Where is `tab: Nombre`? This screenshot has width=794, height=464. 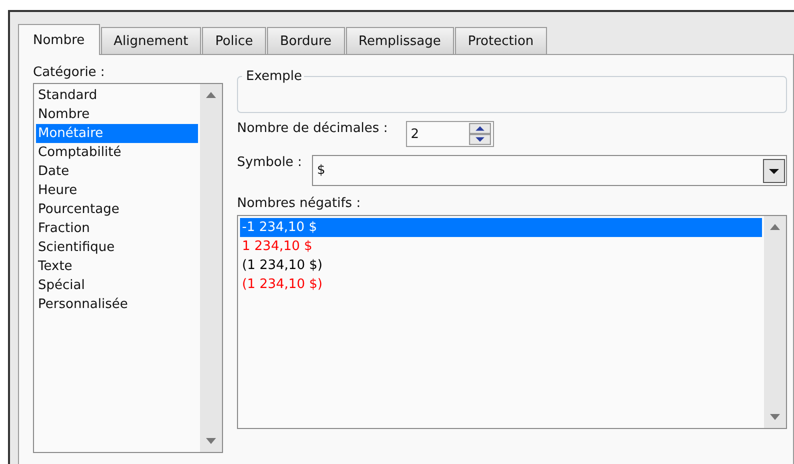
tab: Nombre is located at coordinates (59, 39).